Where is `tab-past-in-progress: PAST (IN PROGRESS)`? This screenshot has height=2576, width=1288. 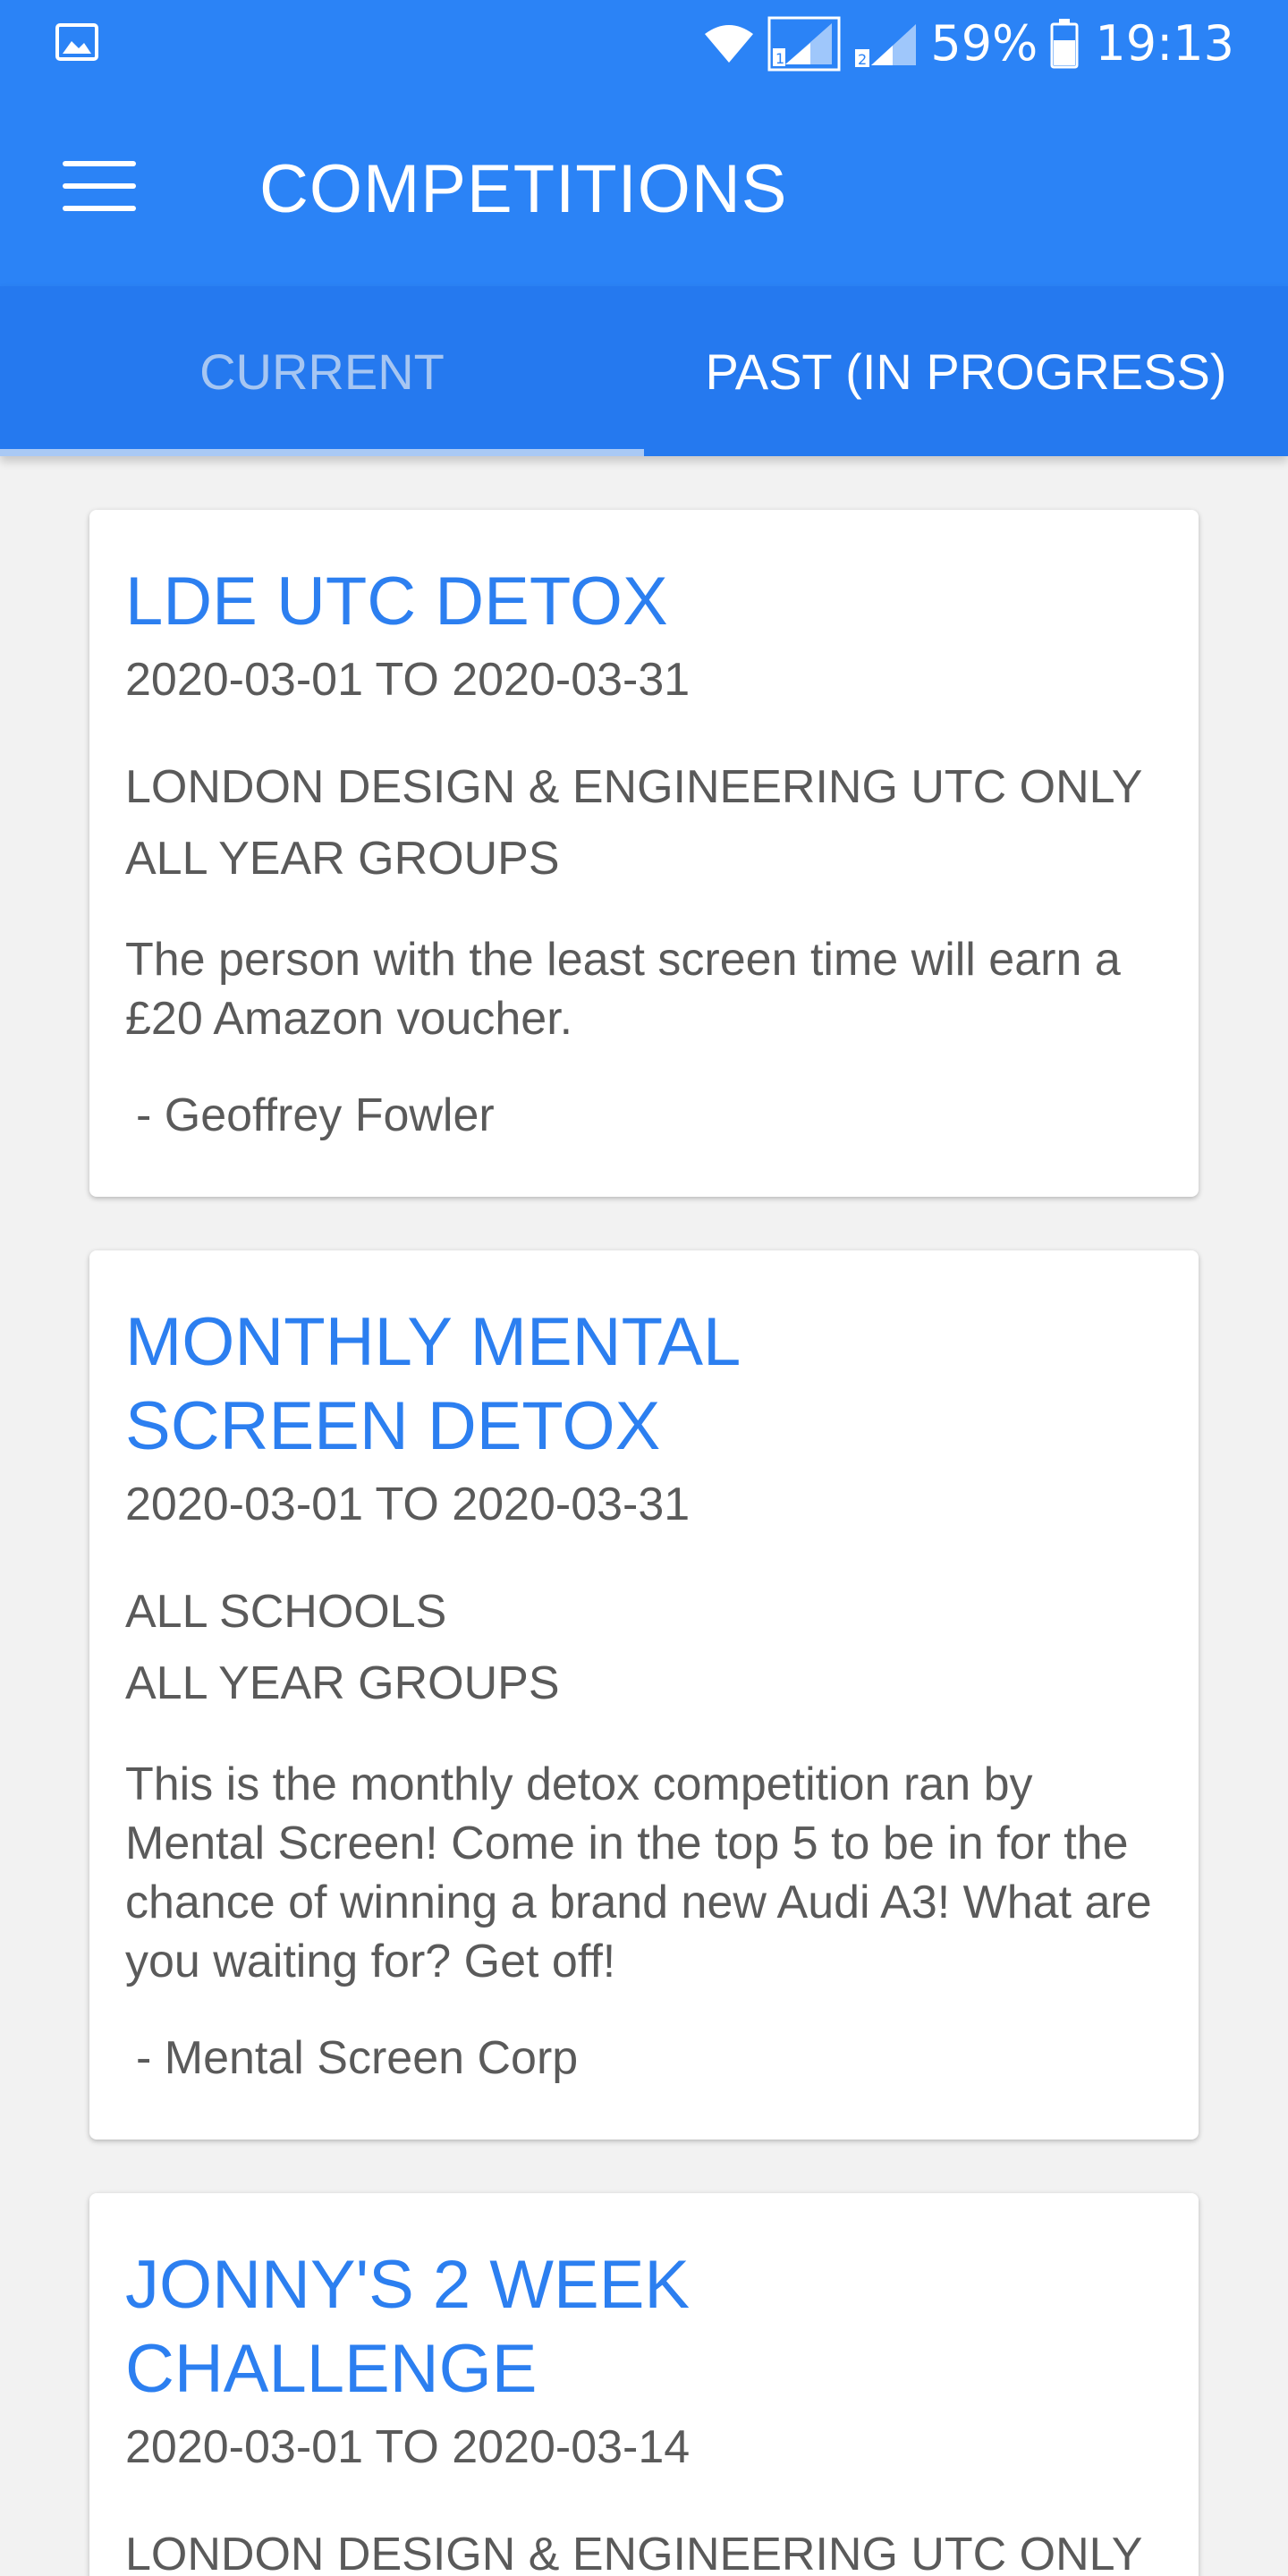
tab-past-in-progress: PAST (IN PROGRESS) is located at coordinates (966, 371).